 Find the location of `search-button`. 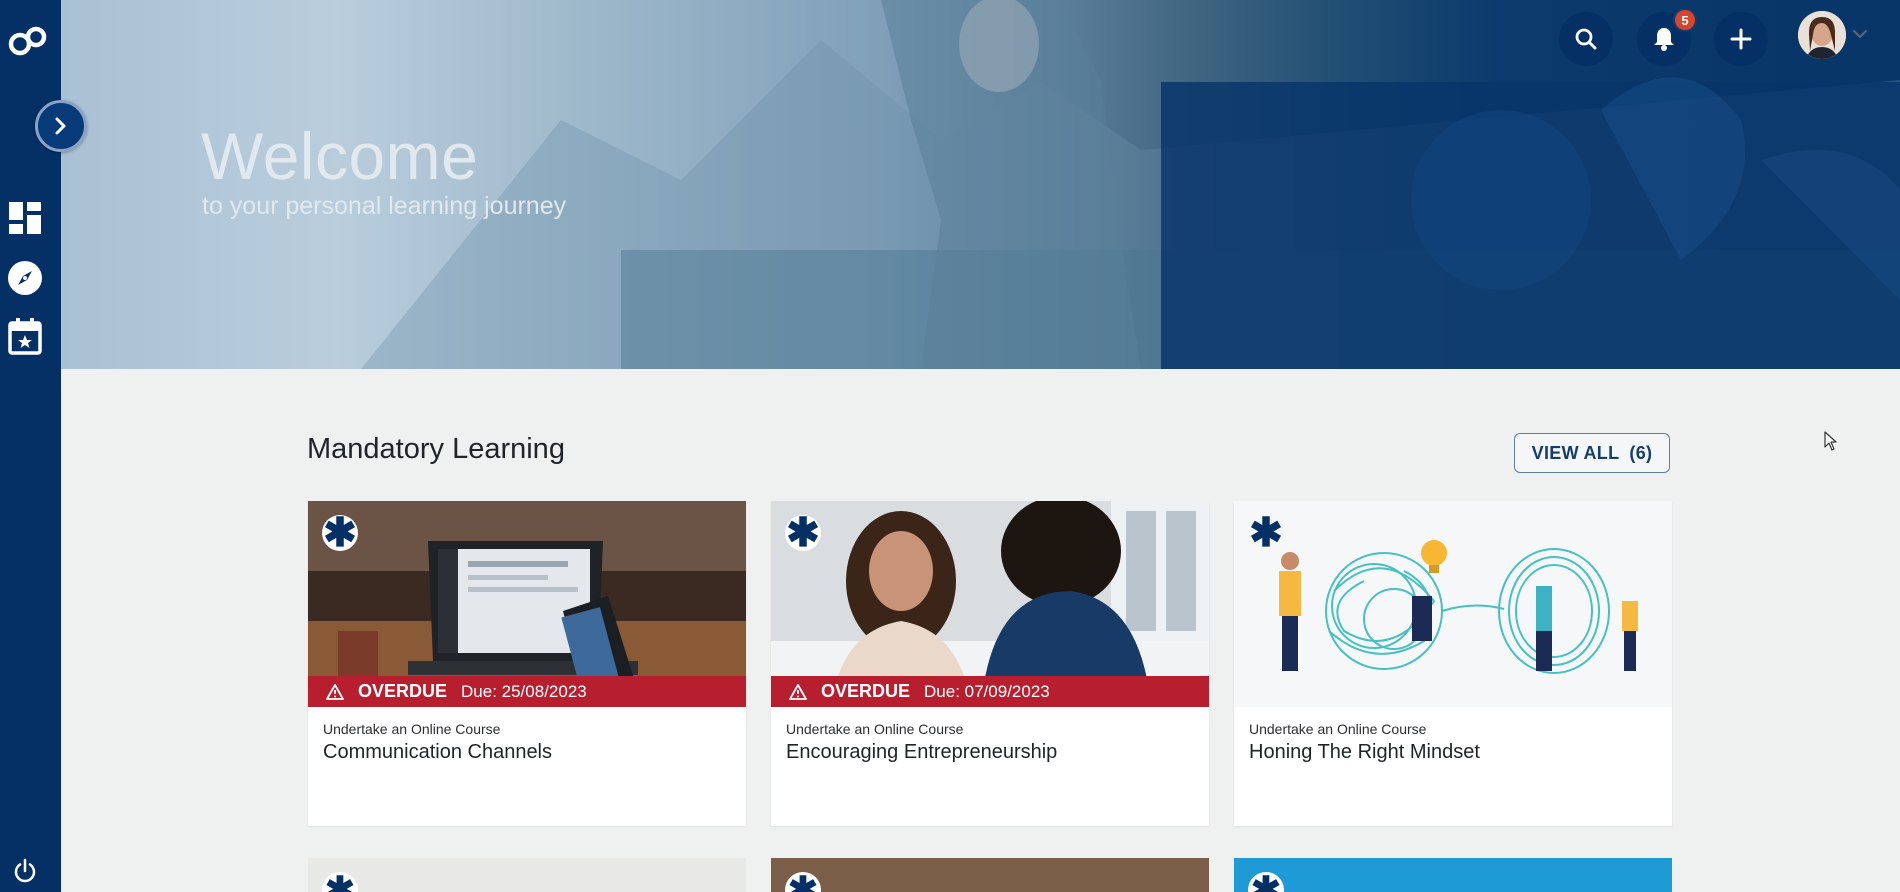

search-button is located at coordinates (1586, 39).